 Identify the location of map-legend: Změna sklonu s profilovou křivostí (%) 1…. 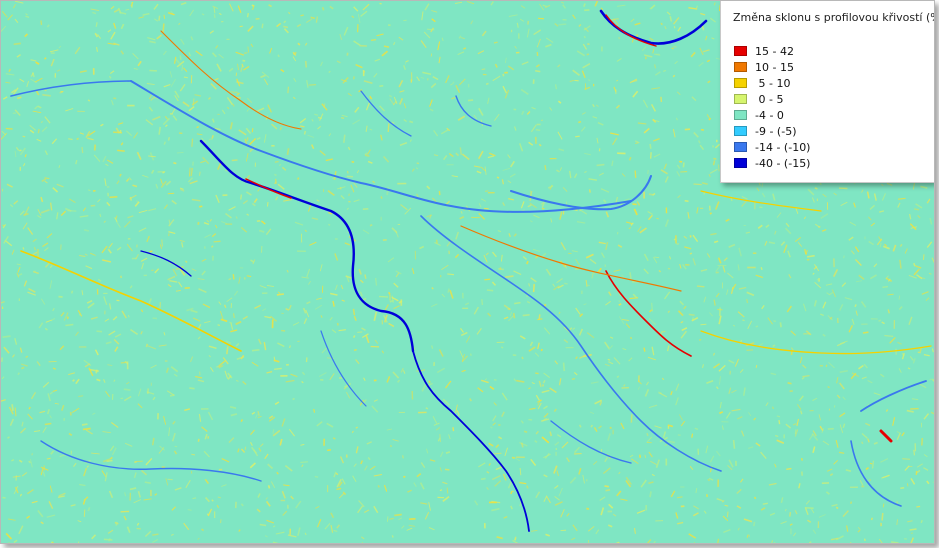
(827, 92).